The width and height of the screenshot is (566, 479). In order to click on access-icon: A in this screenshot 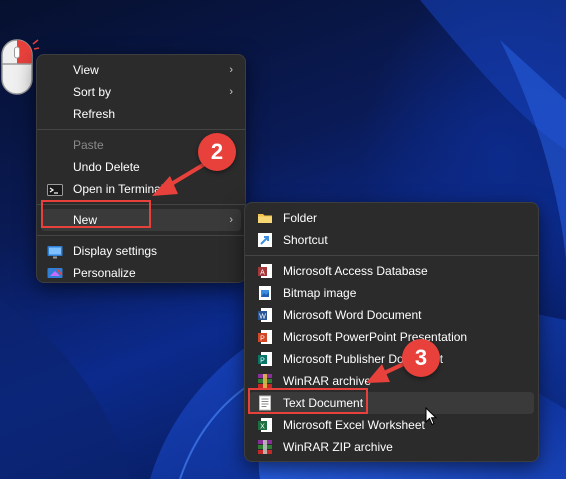, I will do `click(265, 271)`.